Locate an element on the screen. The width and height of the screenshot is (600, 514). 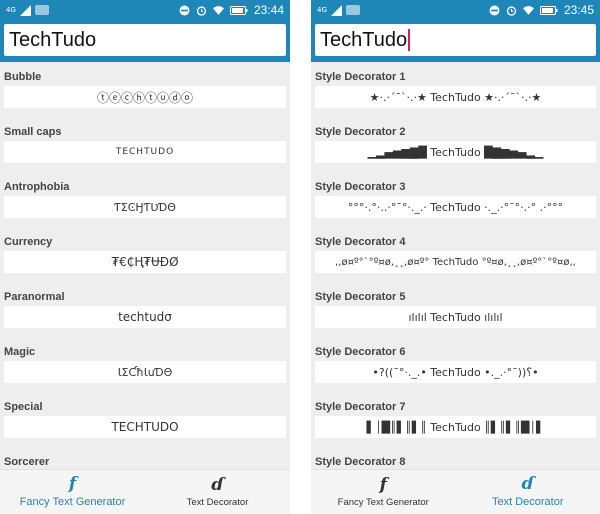
list-item: Style Decorator 5 ılılıl TechTudo ılılıl is located at coordinates (455, 309).